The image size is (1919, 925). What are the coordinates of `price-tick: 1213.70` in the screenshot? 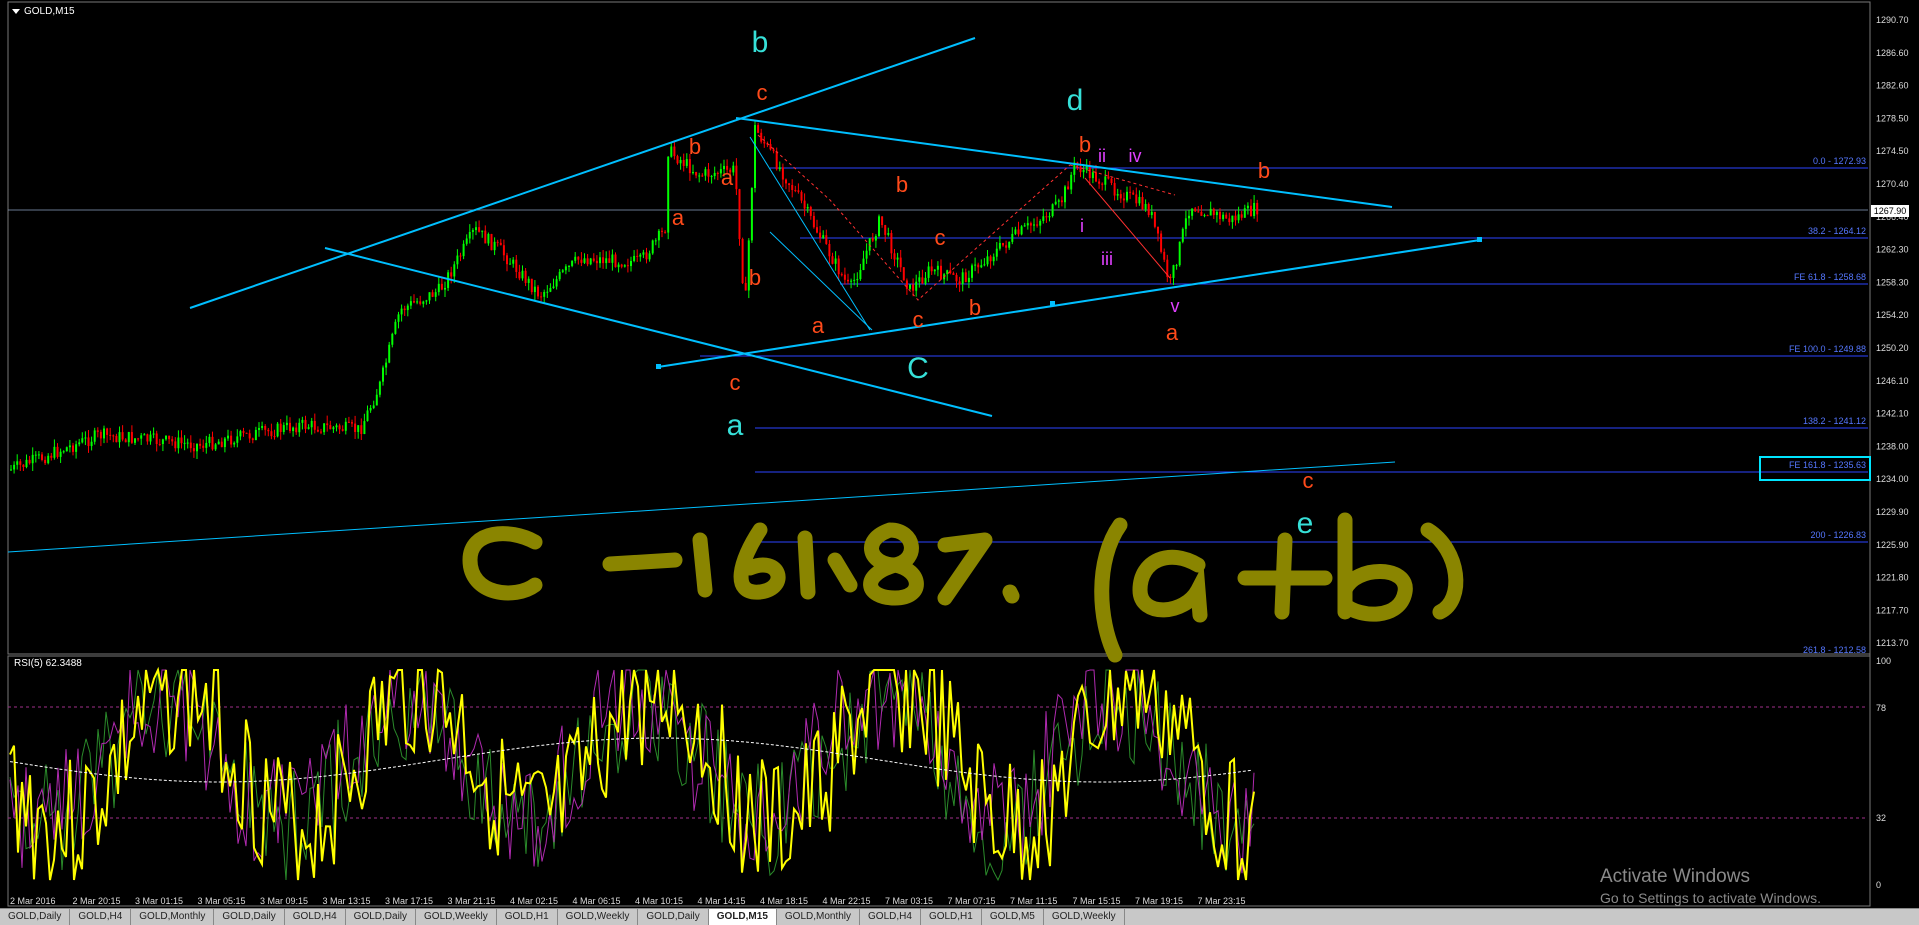 It's located at (1892, 643).